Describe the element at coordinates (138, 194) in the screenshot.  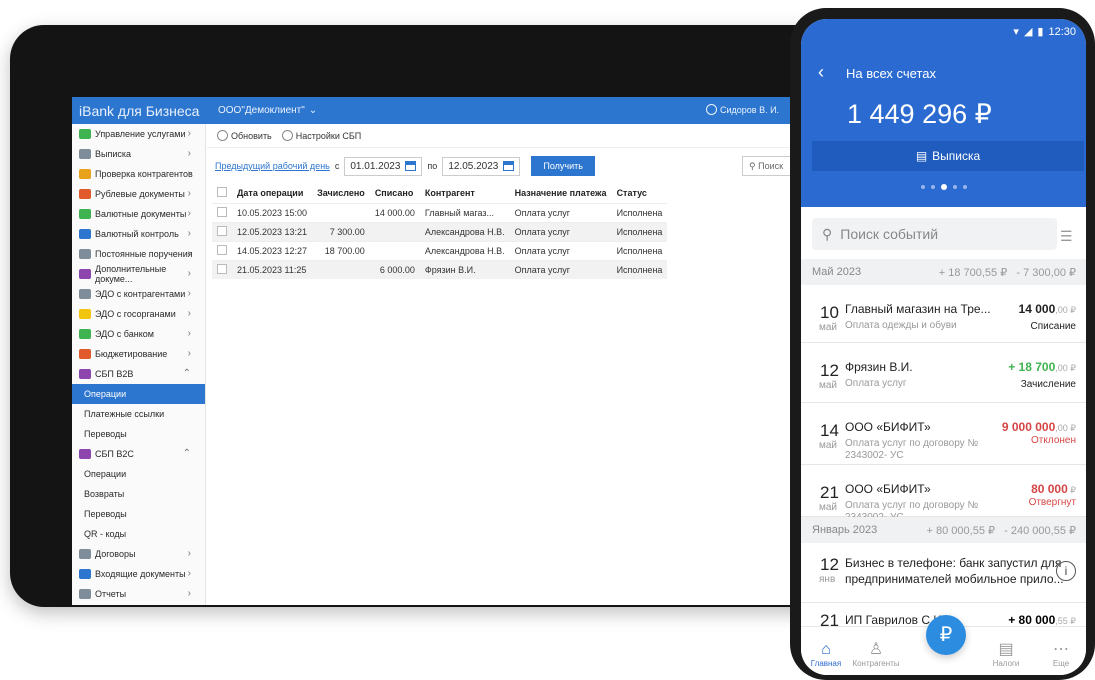
I see `sidebar-item: Рублевые документы ›` at that location.